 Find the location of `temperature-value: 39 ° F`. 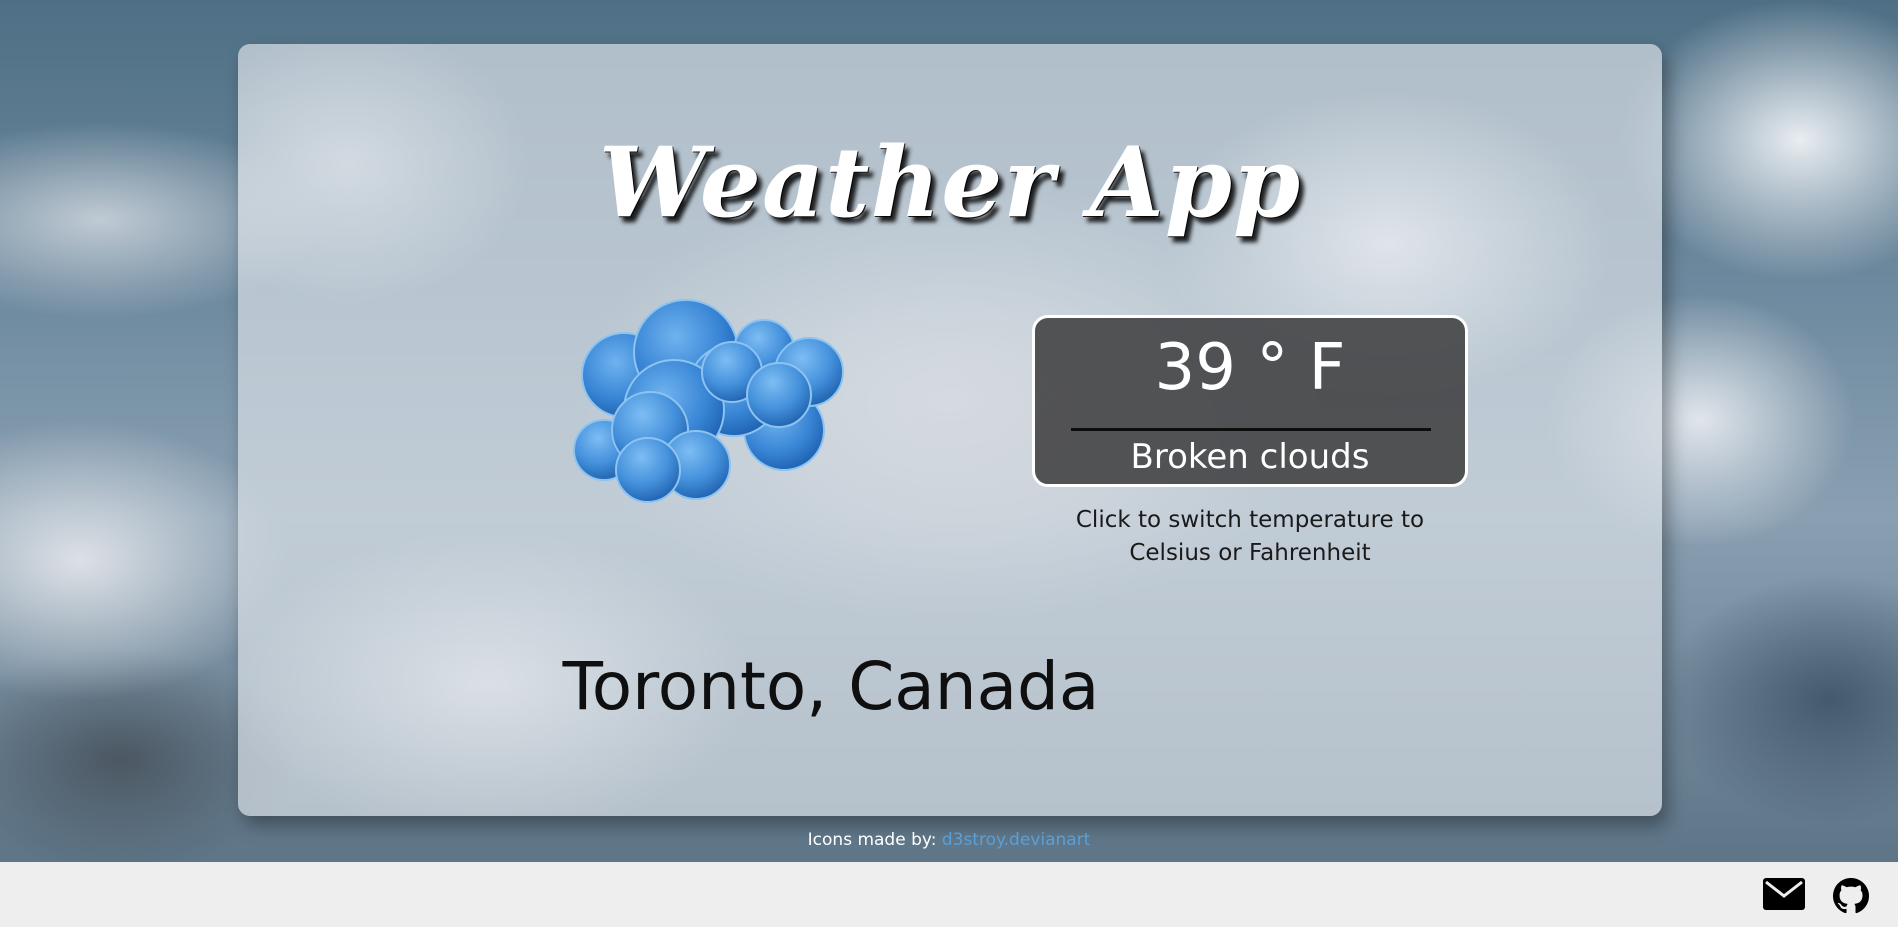

temperature-value: 39 ° F is located at coordinates (1250, 368).